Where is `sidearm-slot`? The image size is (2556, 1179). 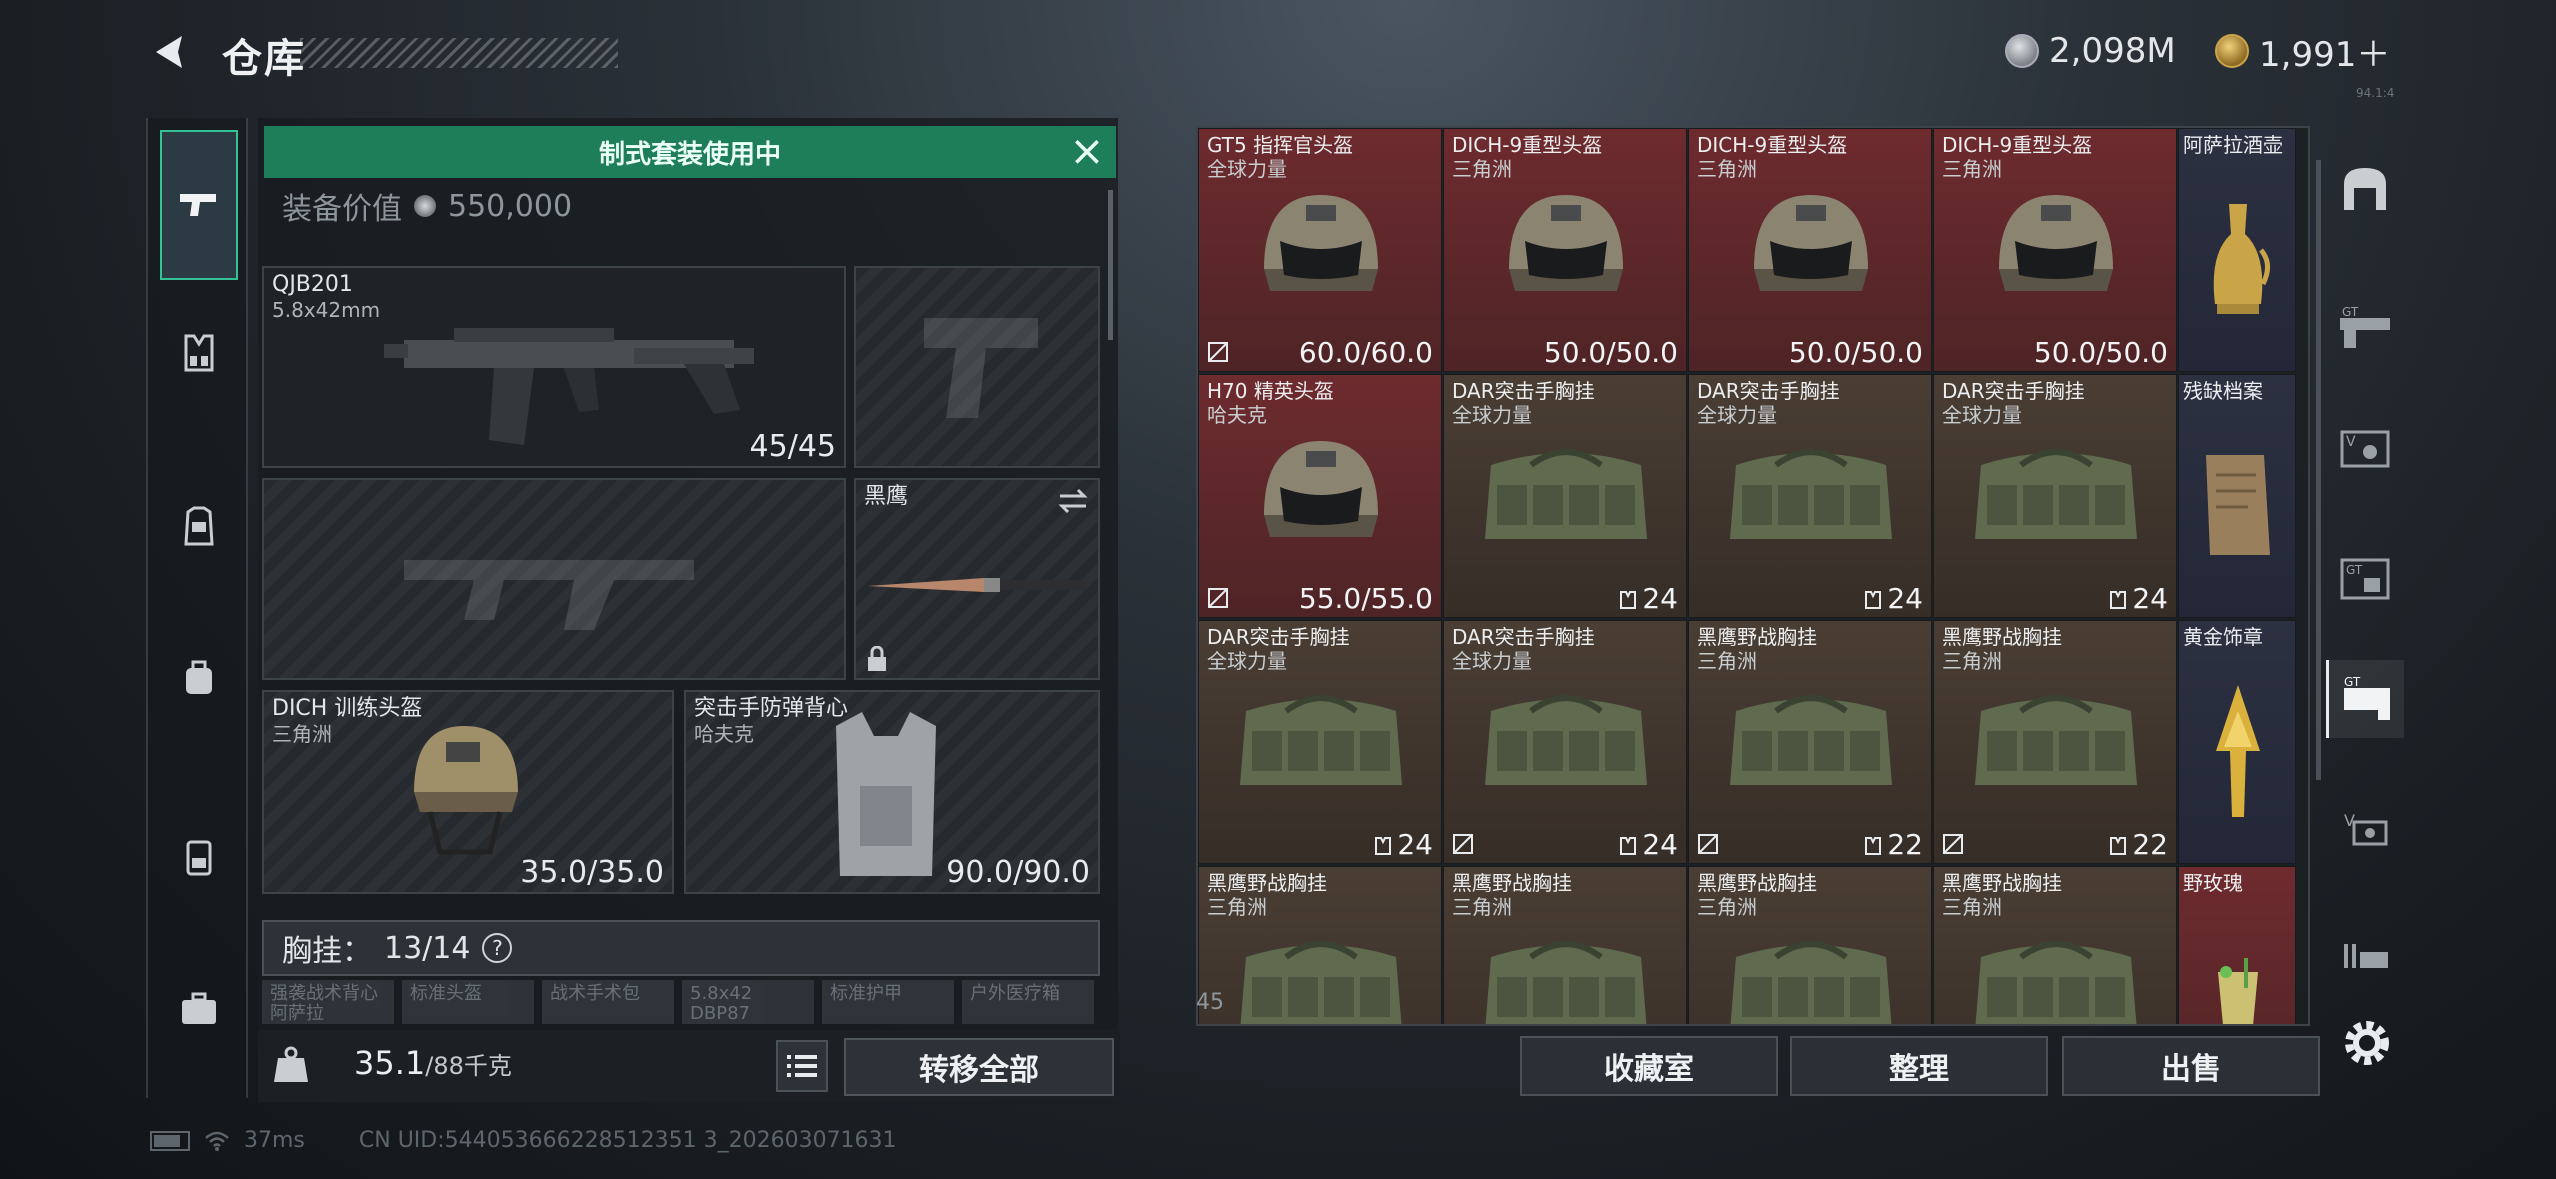
sidearm-slot is located at coordinates (977, 367).